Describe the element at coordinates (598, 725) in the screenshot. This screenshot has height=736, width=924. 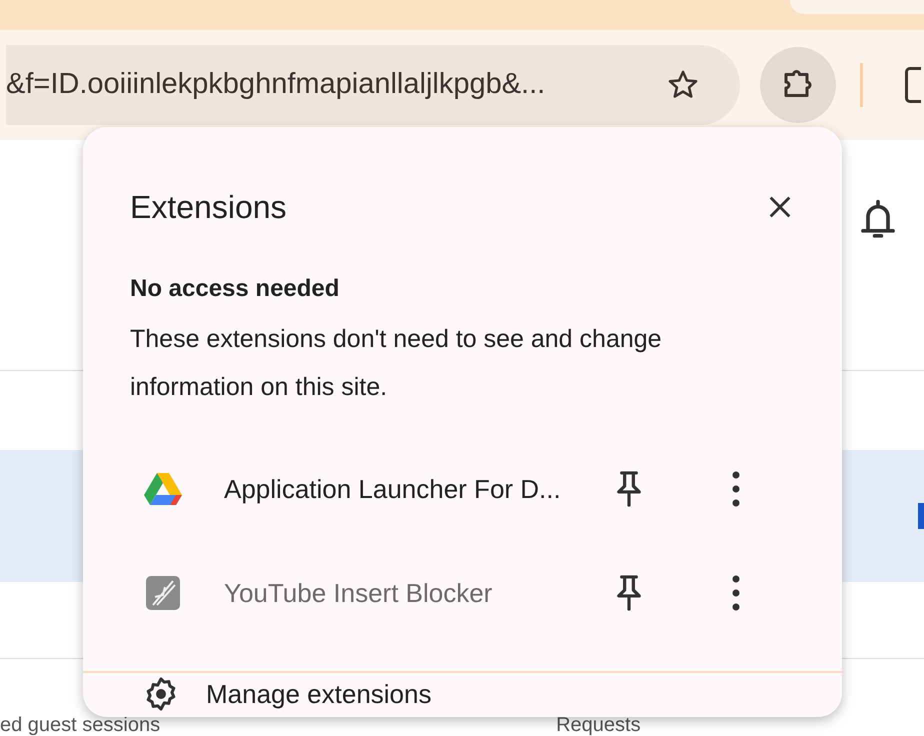
I see `page-text: Requests` at that location.